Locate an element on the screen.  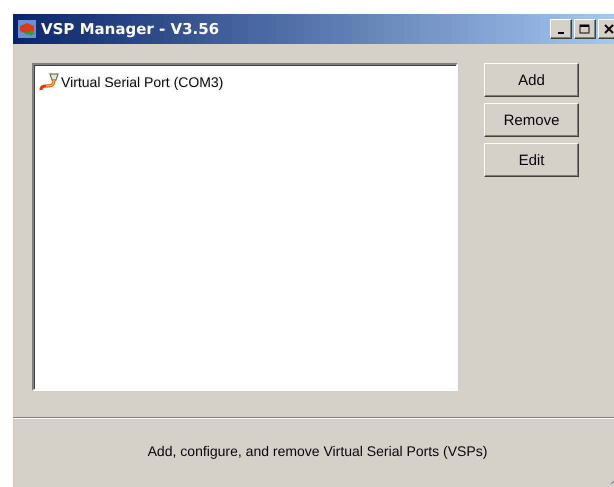
window-title: VSP Manager - V3.56 is located at coordinates (130, 29).